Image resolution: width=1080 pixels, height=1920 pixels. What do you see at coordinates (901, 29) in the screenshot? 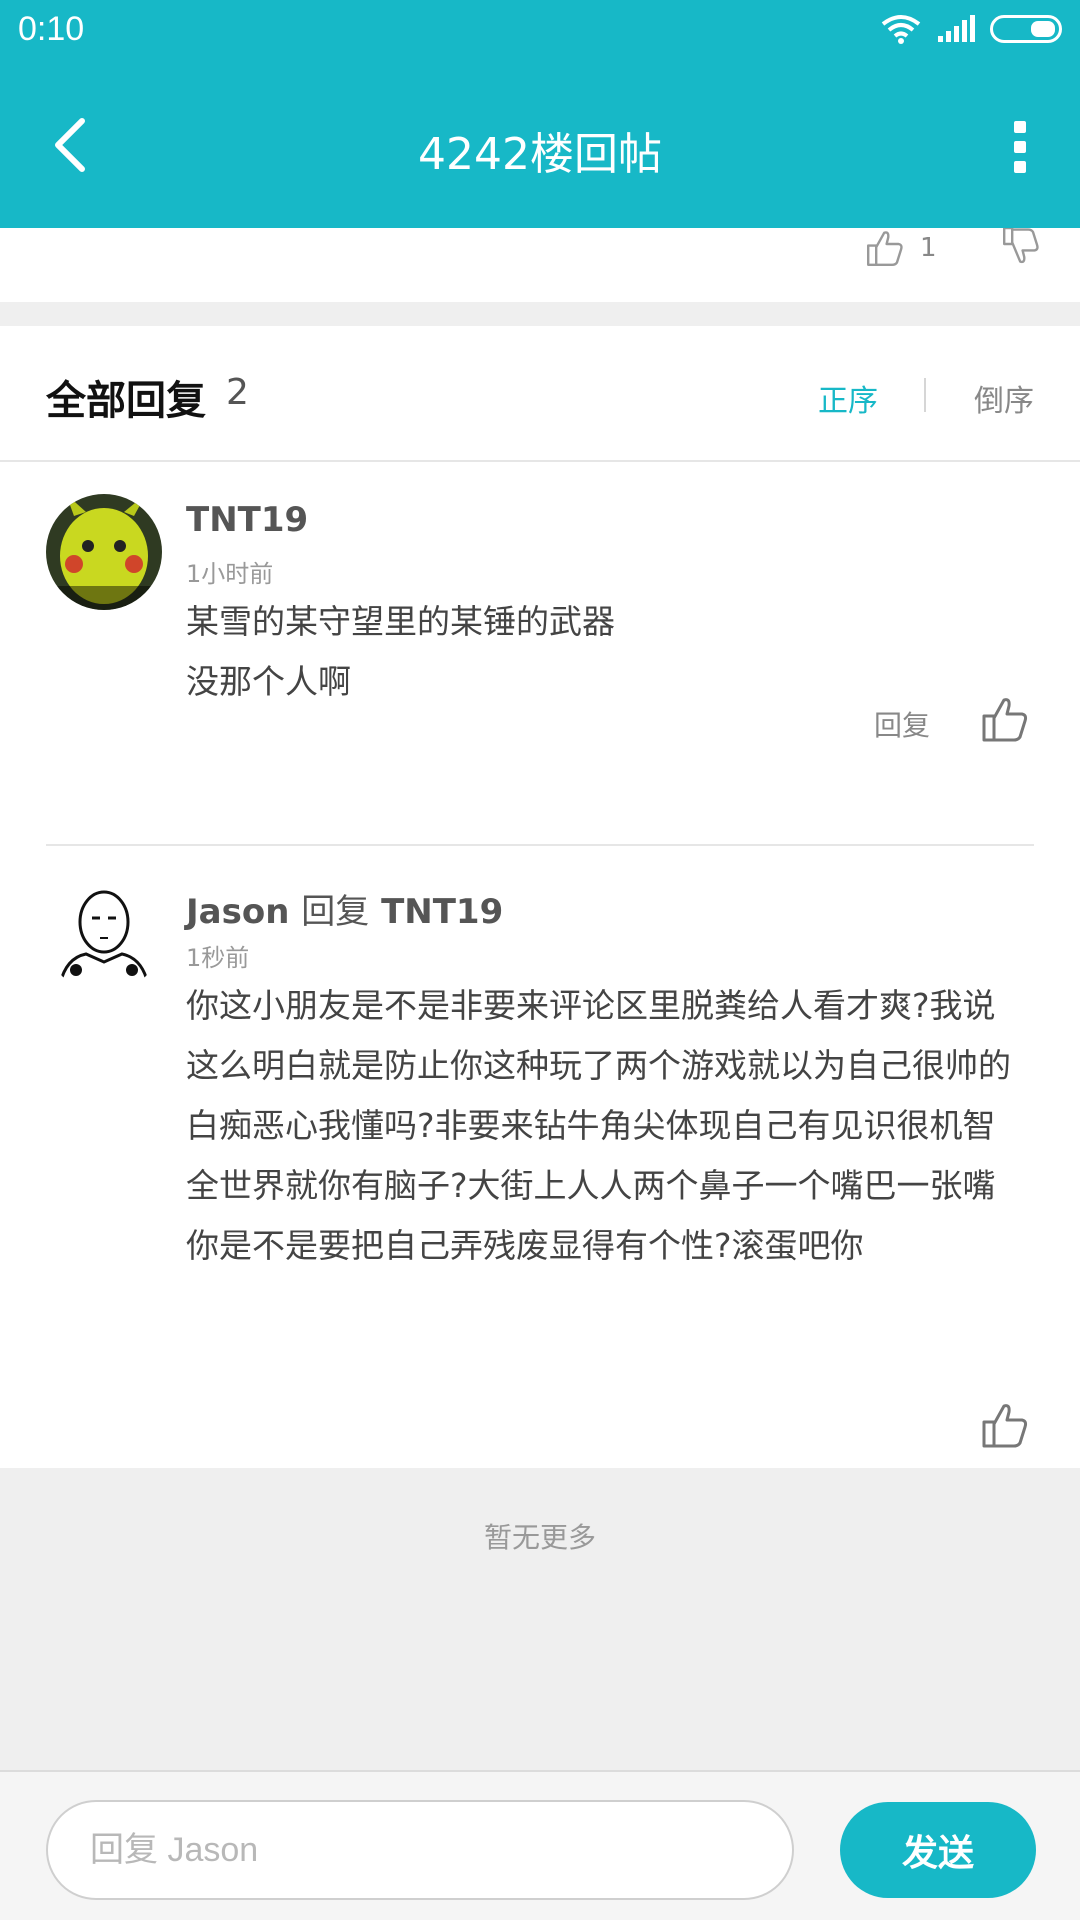
I see `wifi-icon` at bounding box center [901, 29].